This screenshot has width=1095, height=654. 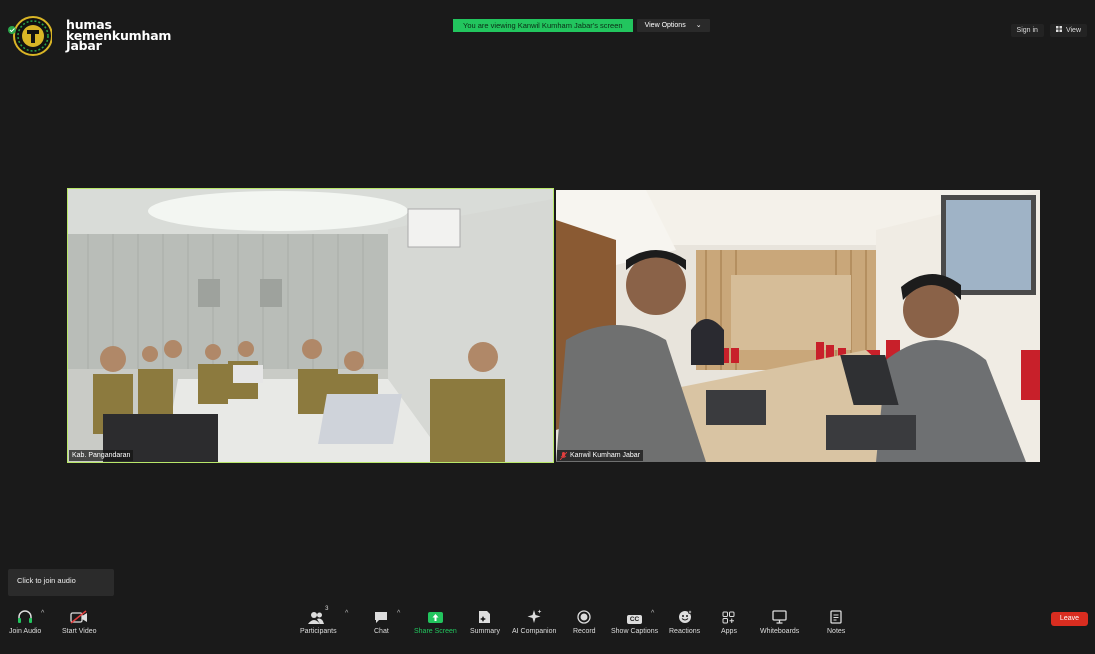 What do you see at coordinates (584, 631) in the screenshot?
I see `record-label: Record` at bounding box center [584, 631].